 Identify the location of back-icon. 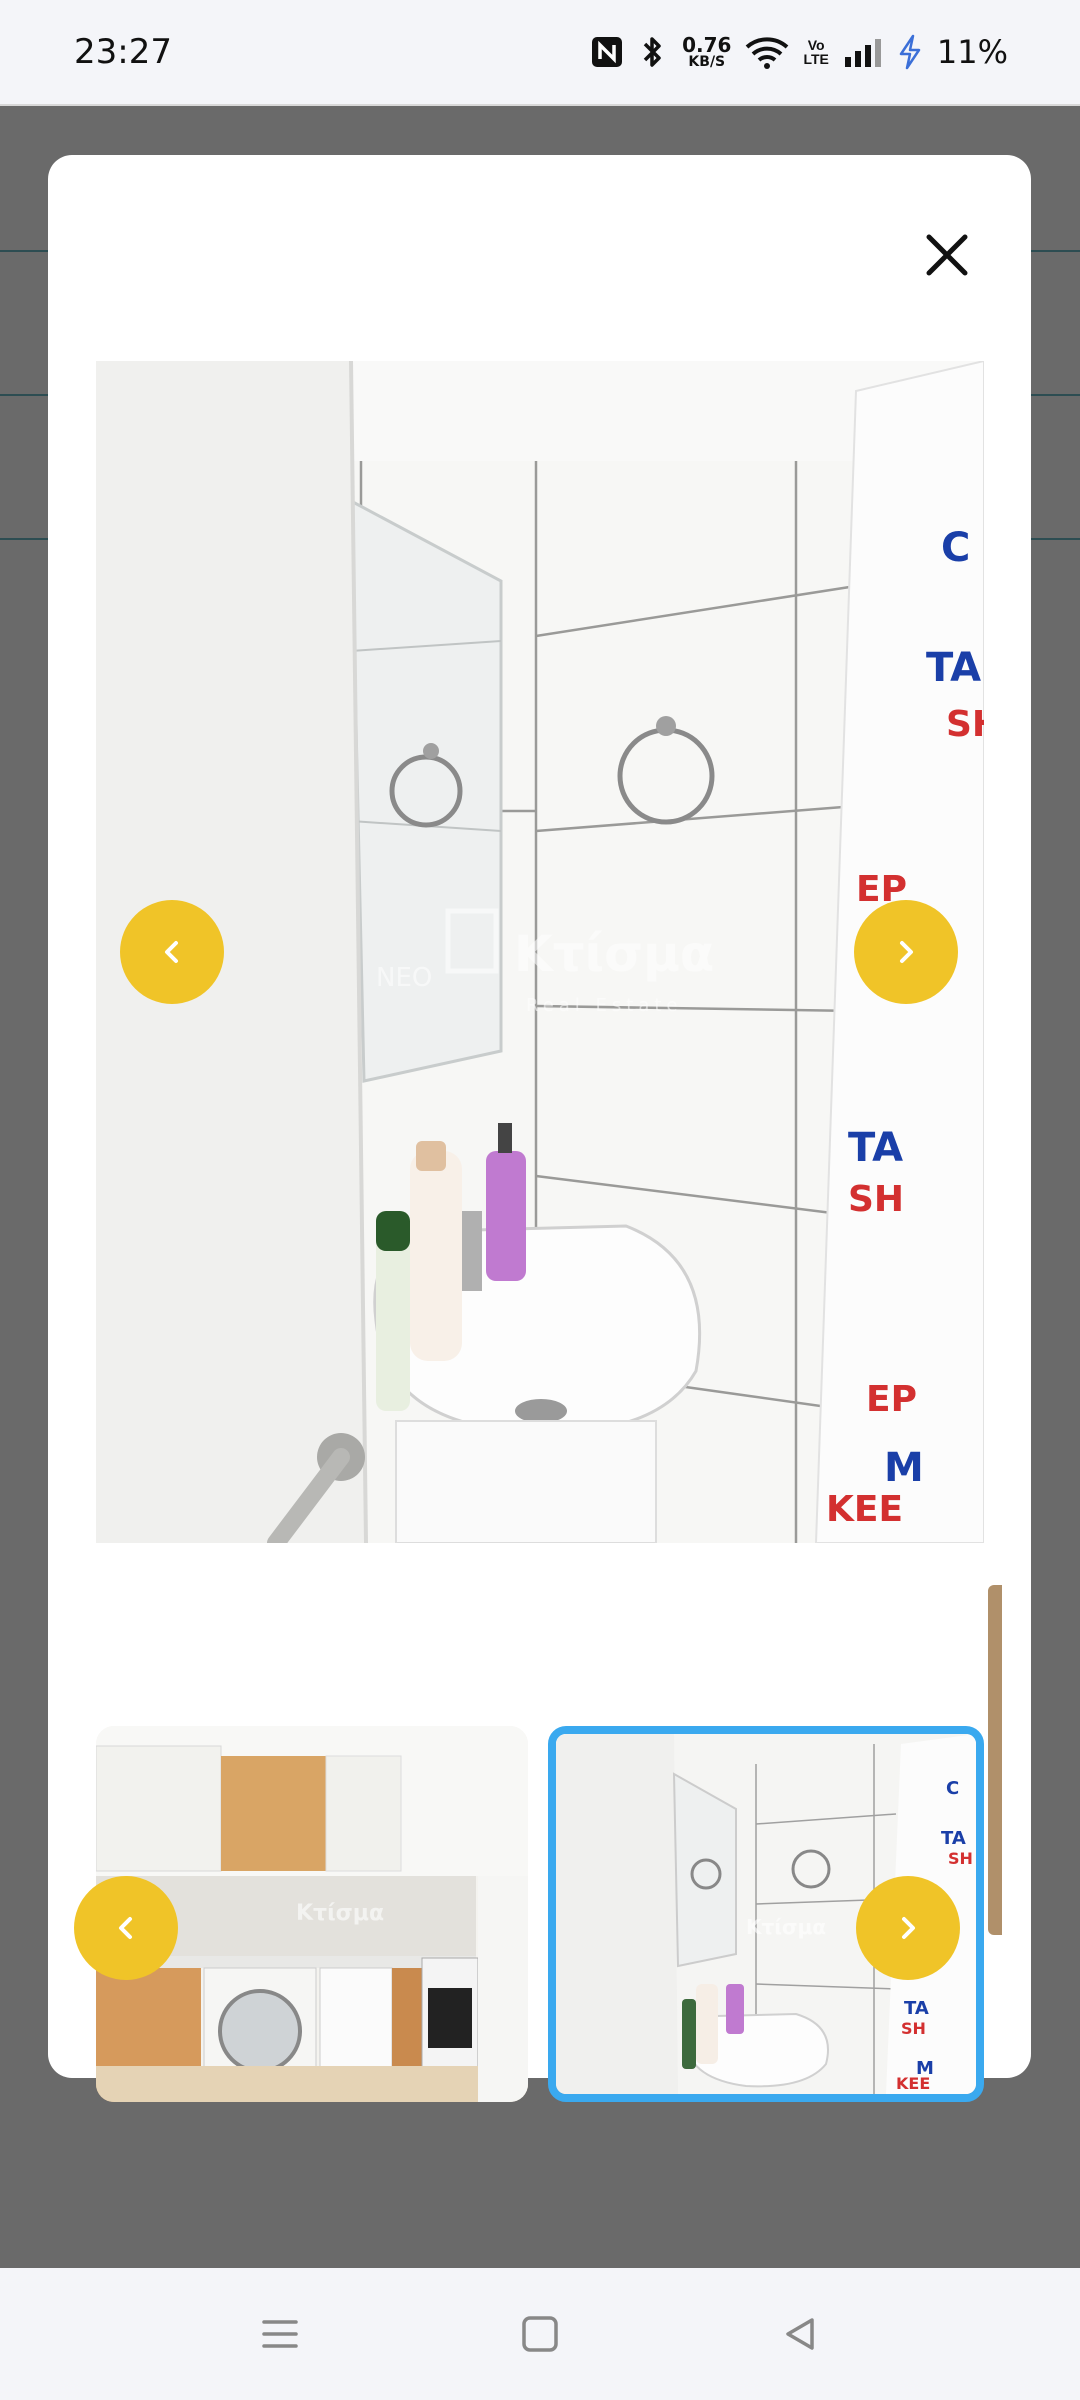
(800, 2334).